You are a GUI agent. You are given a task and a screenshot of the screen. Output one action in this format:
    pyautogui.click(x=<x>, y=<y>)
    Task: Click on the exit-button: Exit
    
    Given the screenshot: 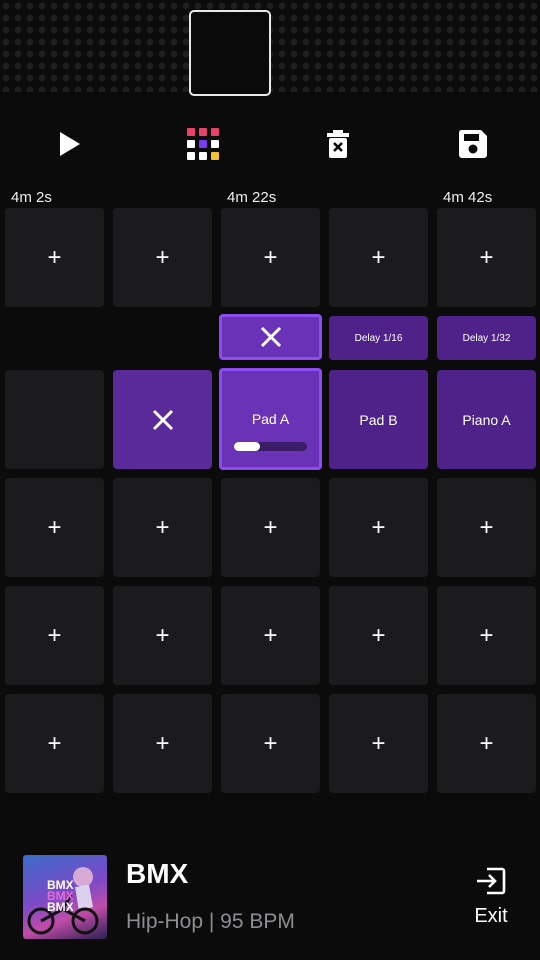 What is the action you would take?
    pyautogui.click(x=491, y=897)
    